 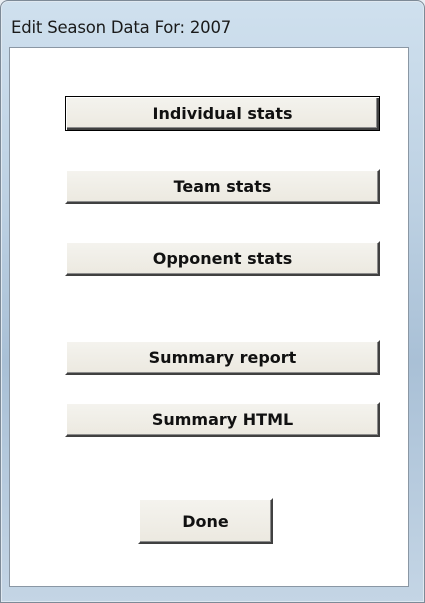 I want to click on window-title: Edit Season Data For: 2007, so click(x=121, y=27).